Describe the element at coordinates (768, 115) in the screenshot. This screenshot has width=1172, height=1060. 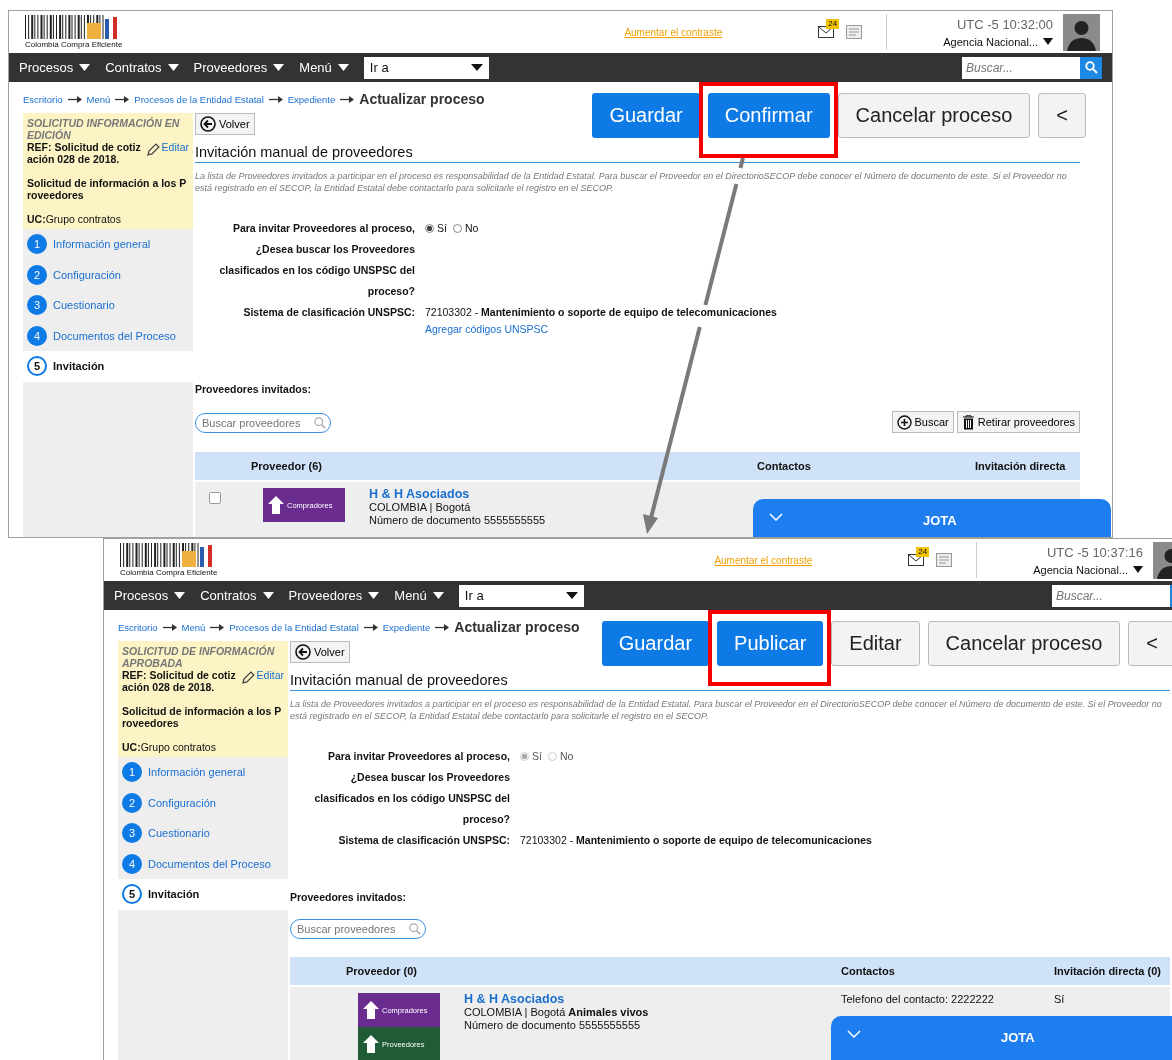
I see `action-button: Confirmar` at that location.